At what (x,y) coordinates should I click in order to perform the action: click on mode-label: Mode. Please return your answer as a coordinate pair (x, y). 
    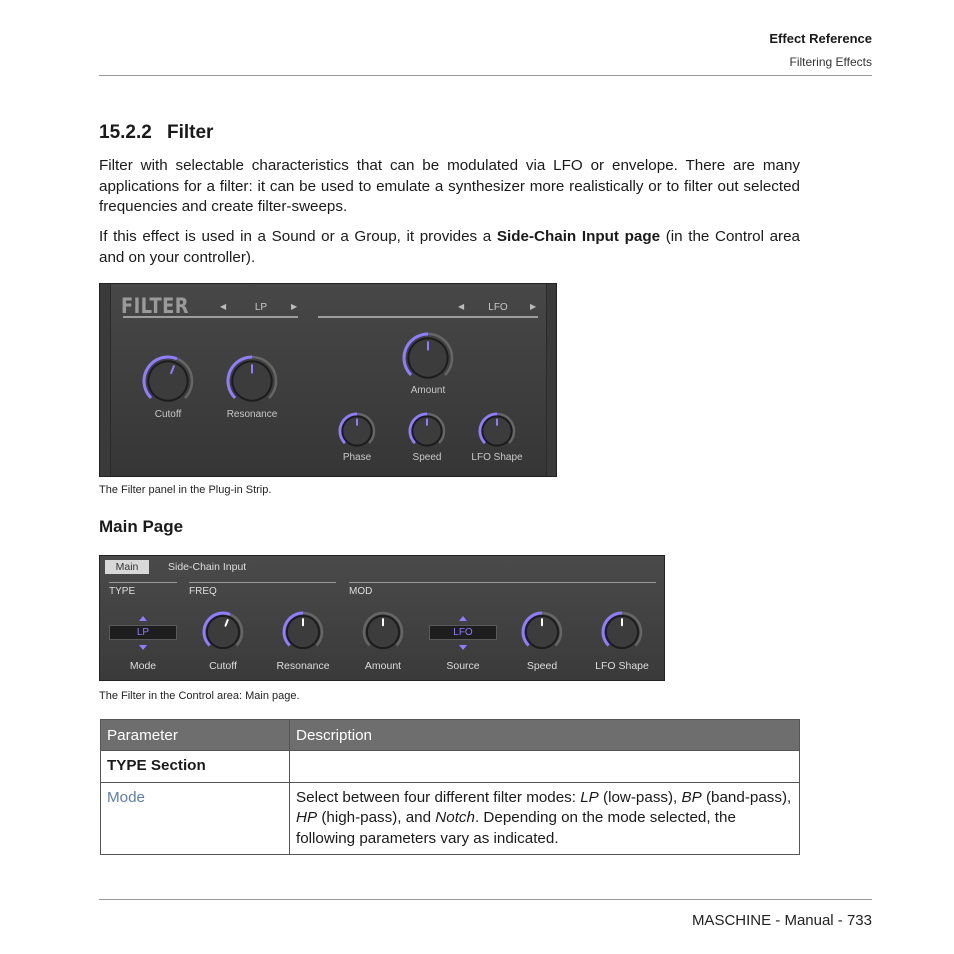
    Looking at the image, I should click on (143, 666).